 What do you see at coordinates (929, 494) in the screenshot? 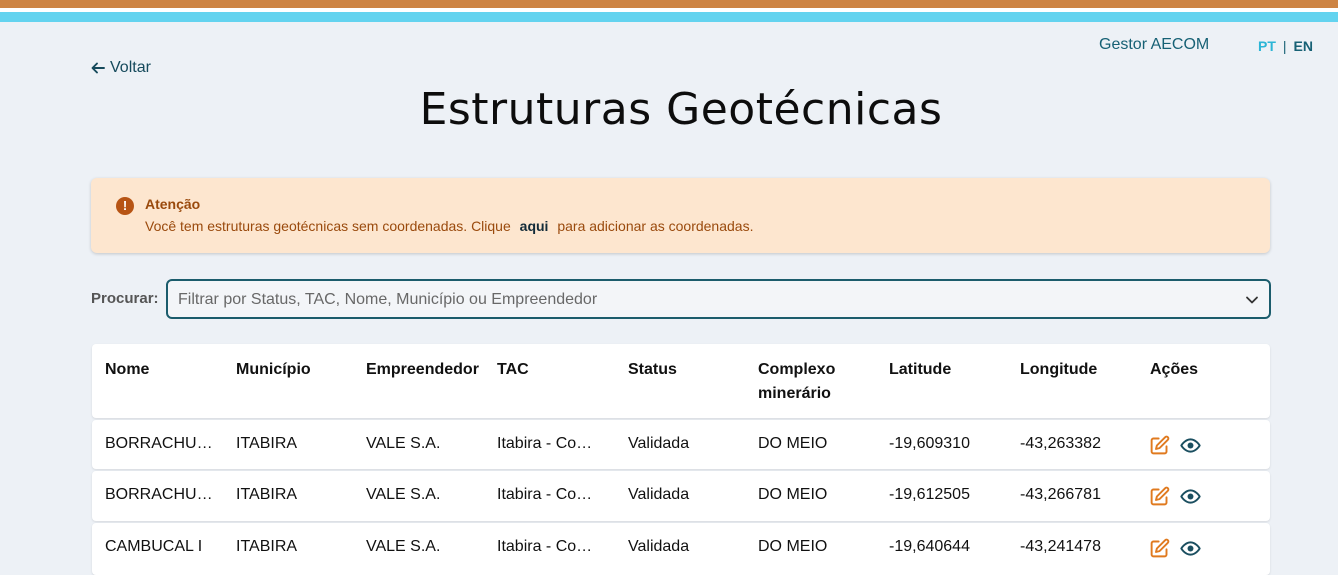
I see `cell-latitude: -19,612505` at bounding box center [929, 494].